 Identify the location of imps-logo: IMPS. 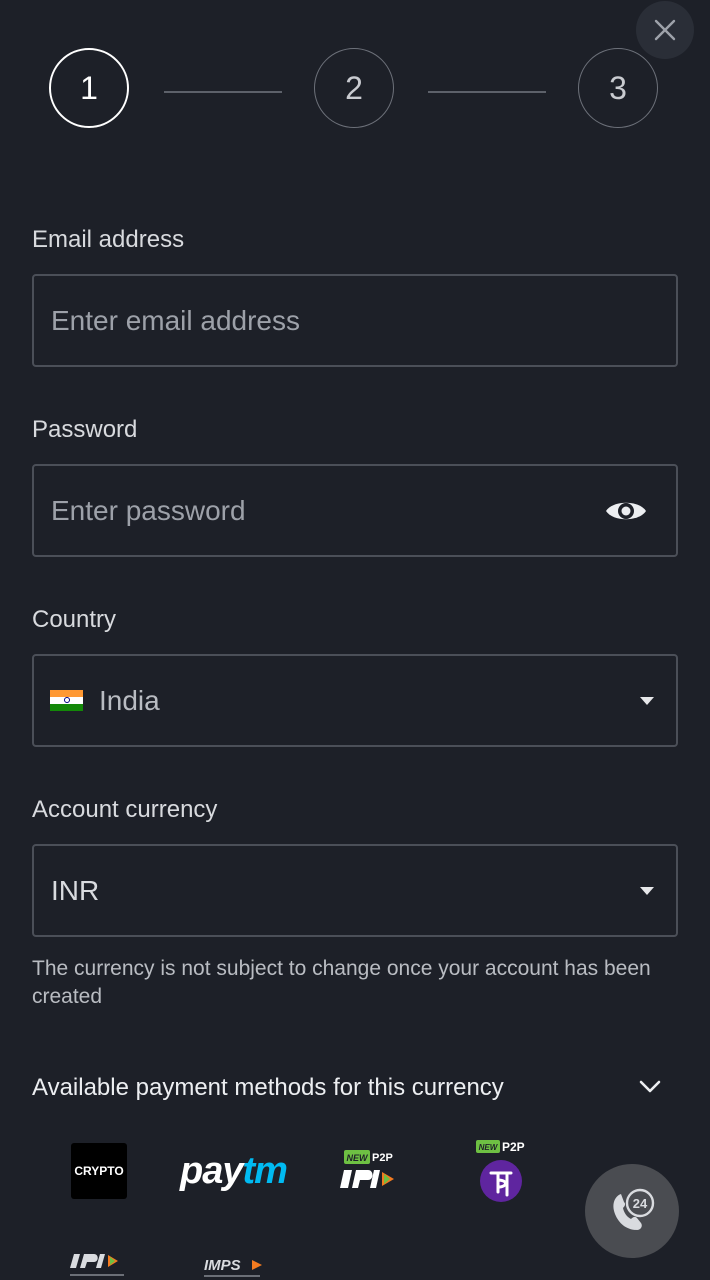
(234, 1268).